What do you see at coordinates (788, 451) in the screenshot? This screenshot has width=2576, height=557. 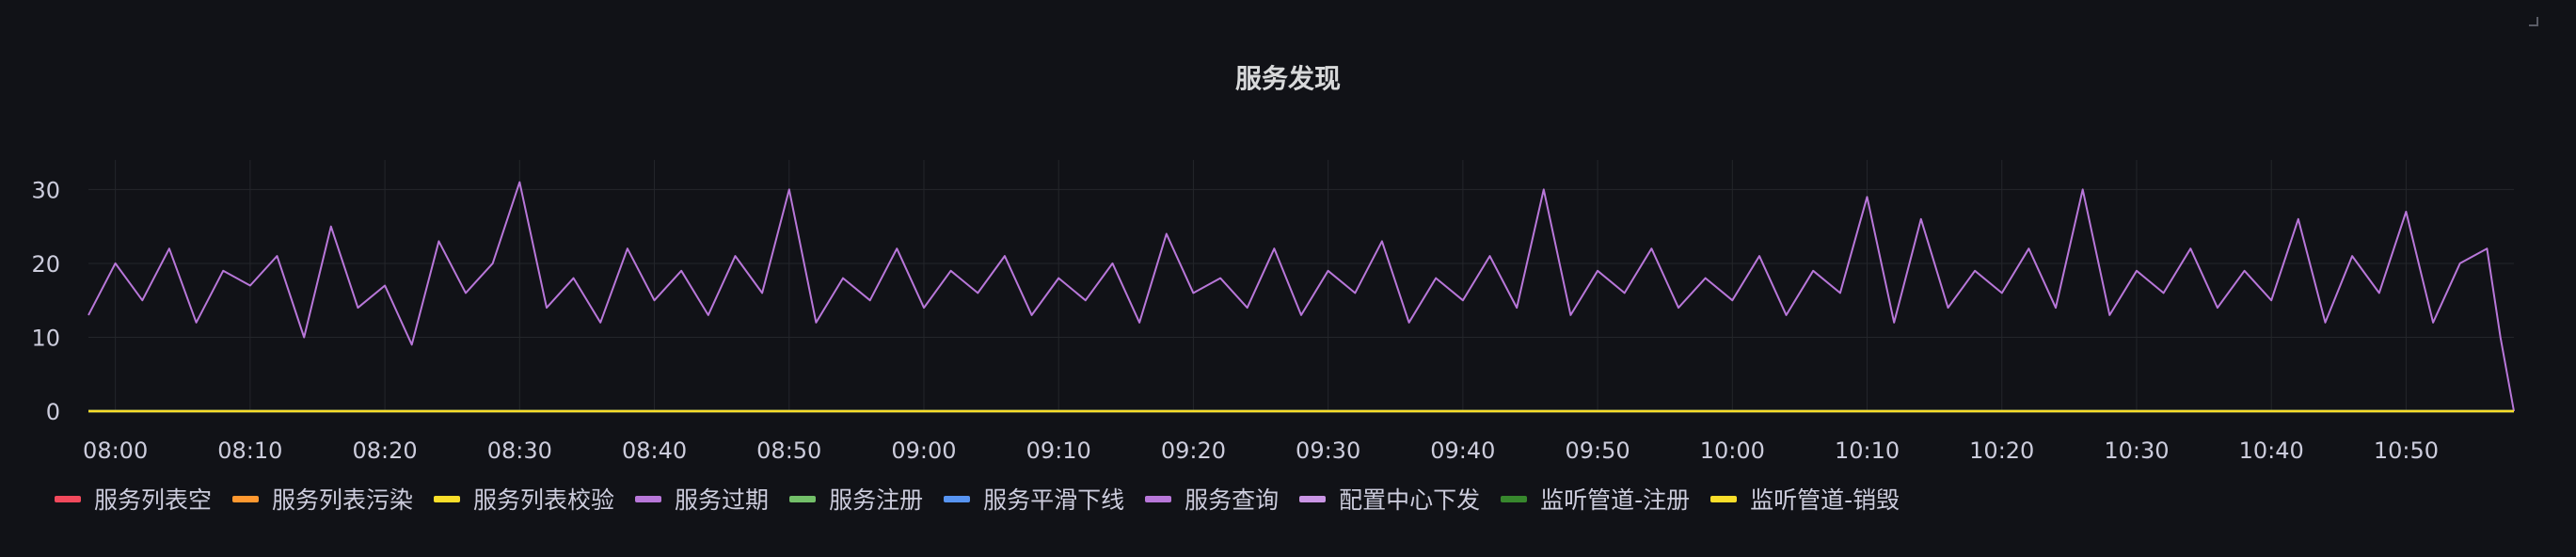 I see `x-tick-label: 08:50` at bounding box center [788, 451].